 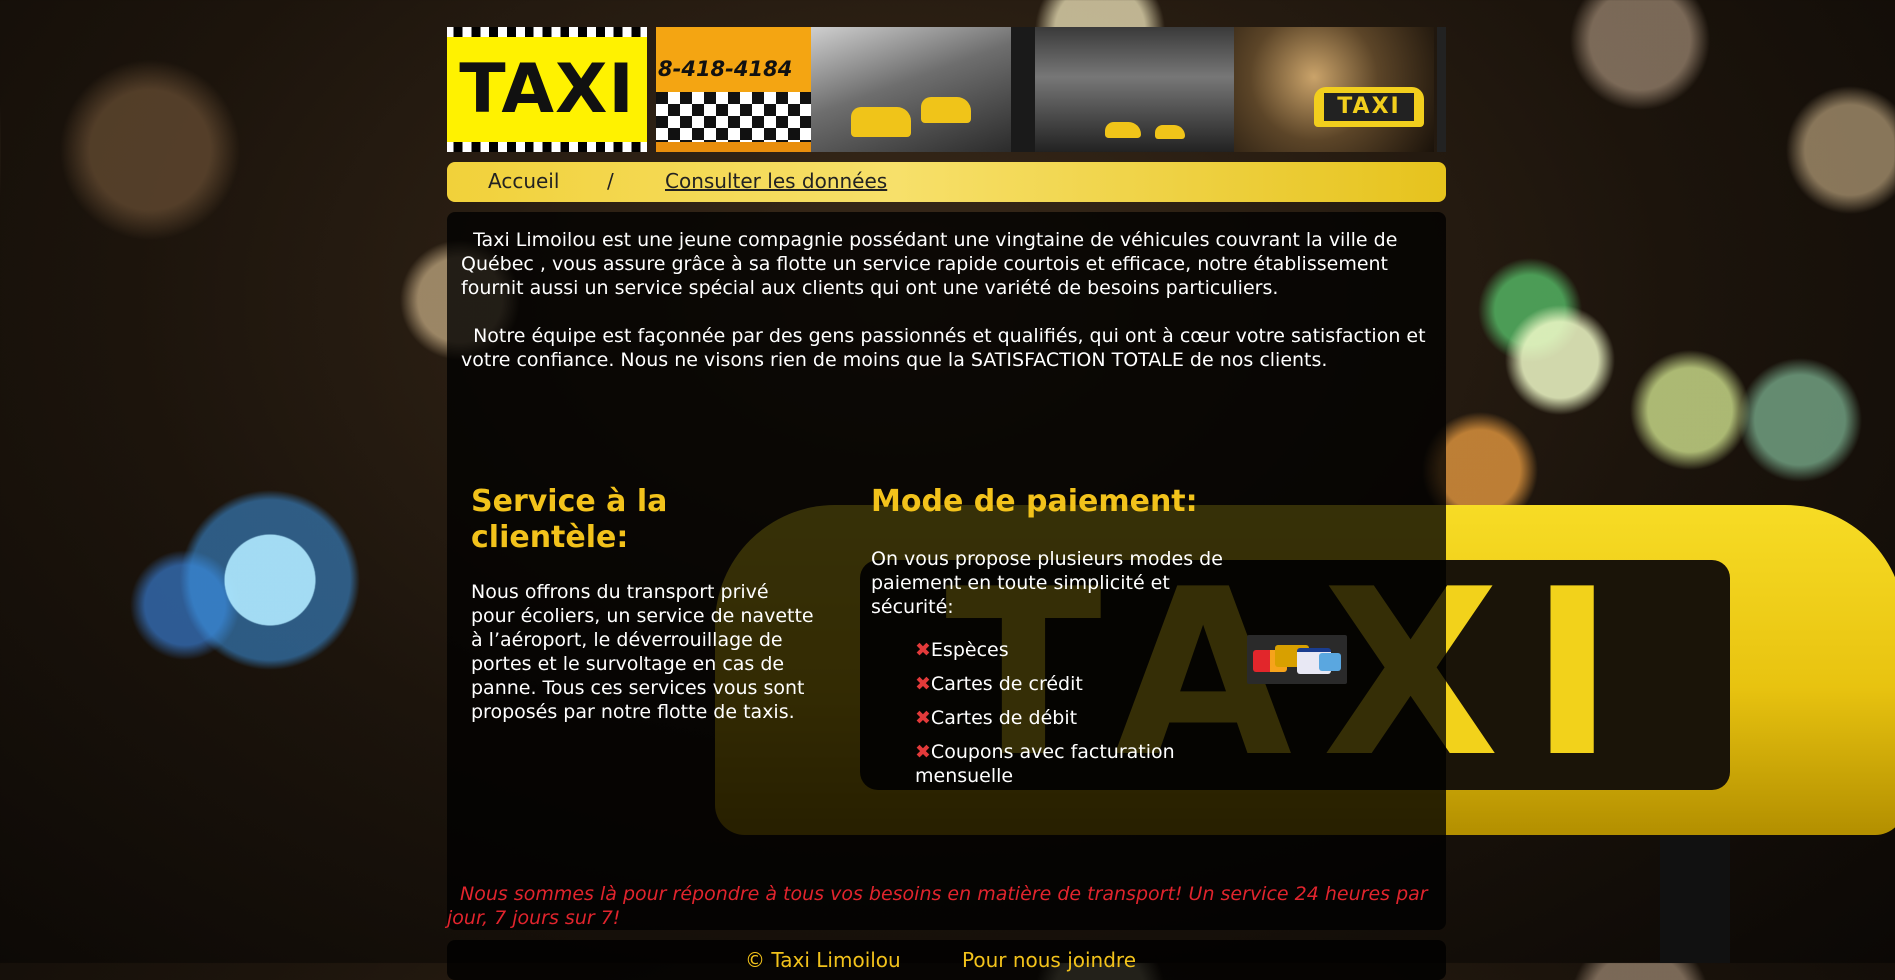 I want to click on list-item: ✖Cartes de débit, so click(x=1075, y=718).